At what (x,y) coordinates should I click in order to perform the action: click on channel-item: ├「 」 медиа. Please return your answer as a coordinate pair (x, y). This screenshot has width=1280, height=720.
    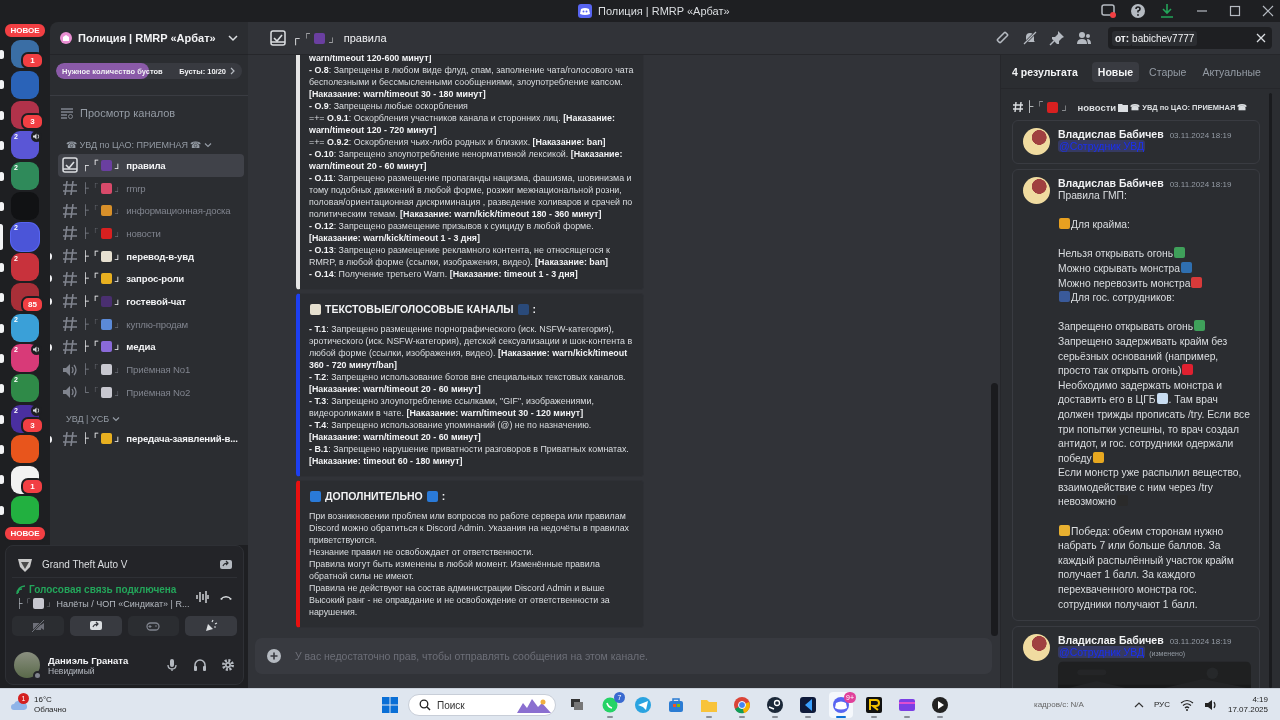
    Looking at the image, I should click on (151, 347).